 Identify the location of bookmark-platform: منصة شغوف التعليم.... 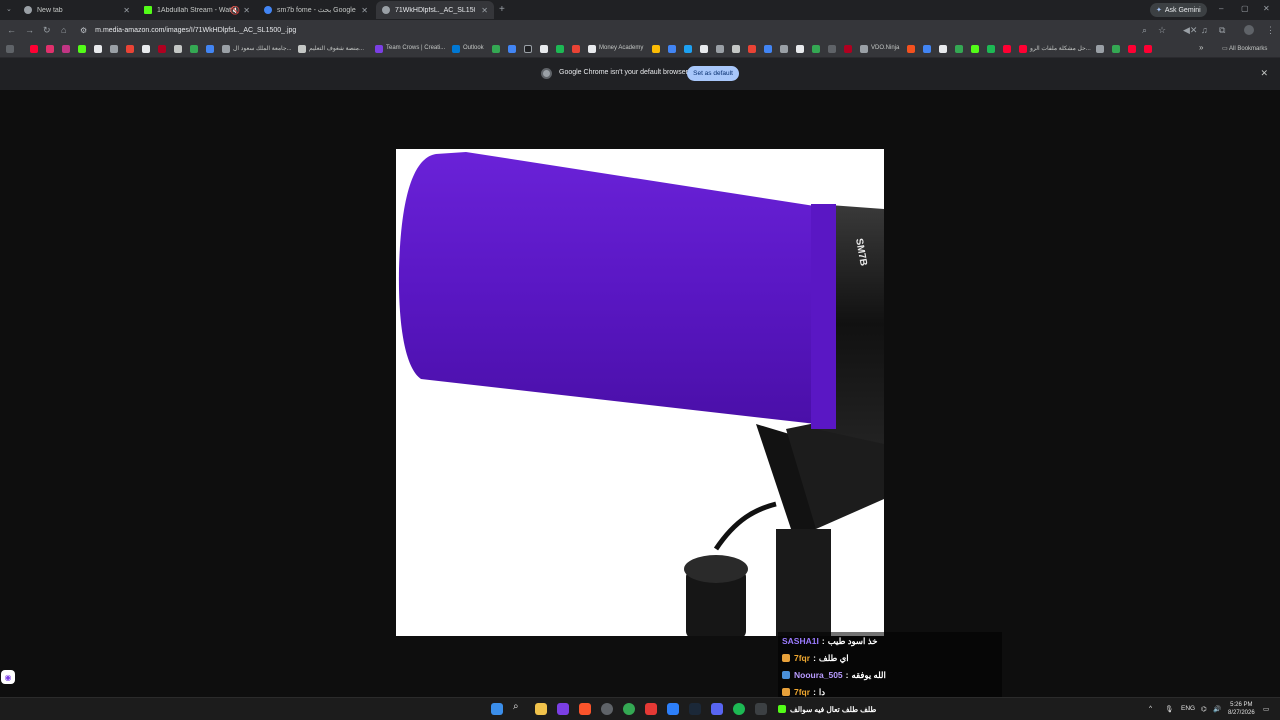
(336, 48).